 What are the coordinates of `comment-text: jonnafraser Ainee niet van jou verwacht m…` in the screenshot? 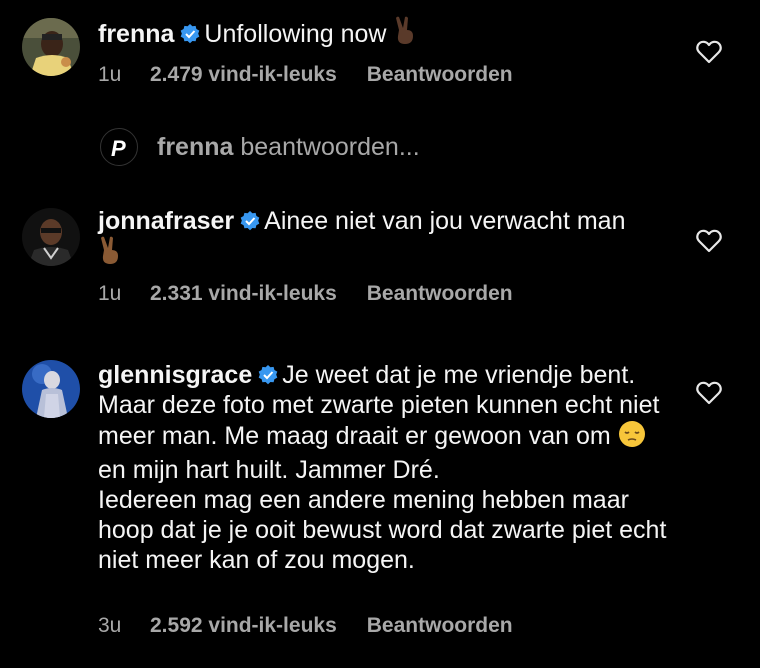 It's located at (383, 239).